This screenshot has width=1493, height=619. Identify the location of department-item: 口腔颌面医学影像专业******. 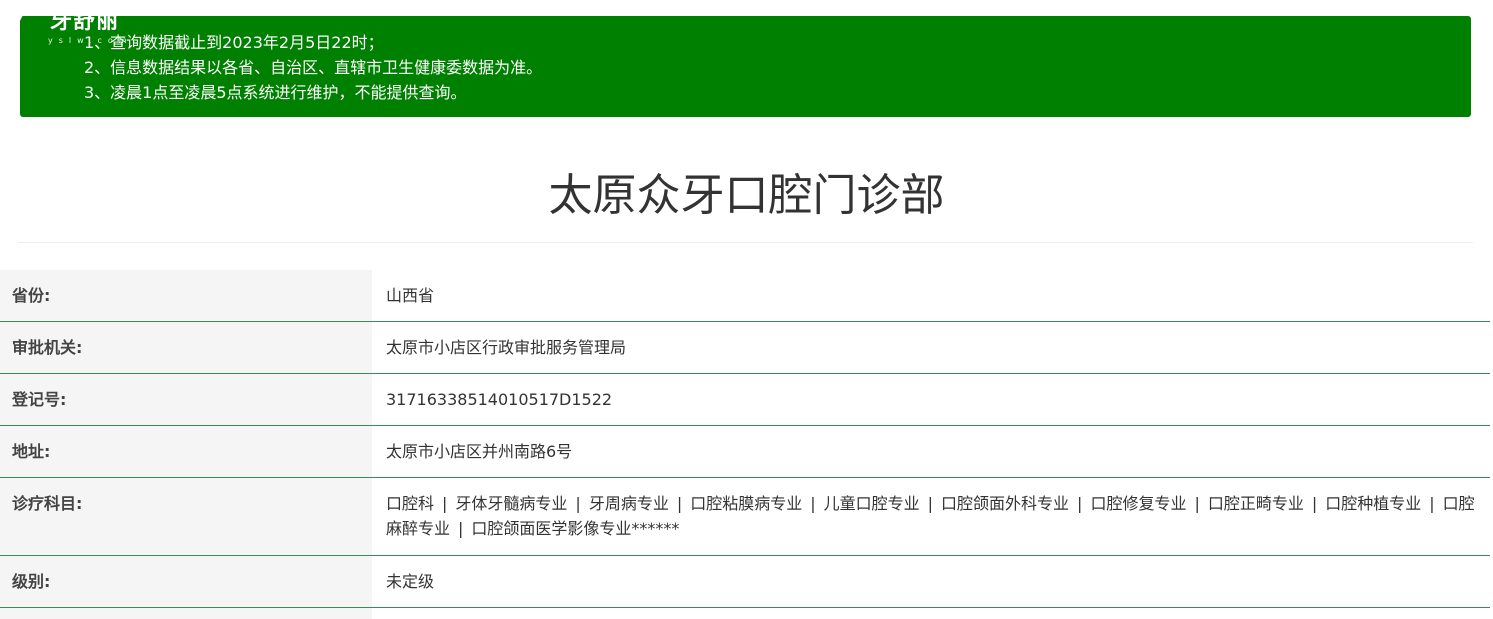
(575, 528).